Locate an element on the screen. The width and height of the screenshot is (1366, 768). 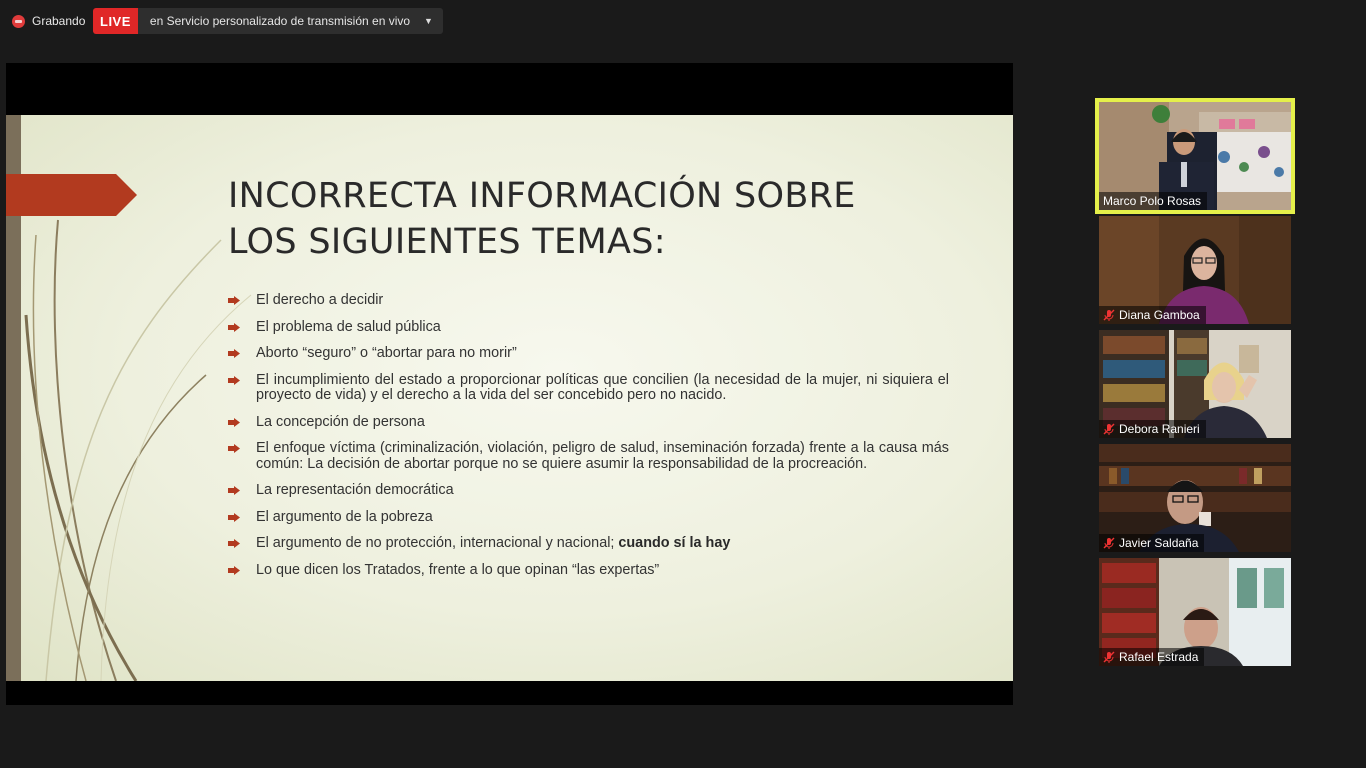
list-item: El derecho a decidir is located at coordinates (588, 300).